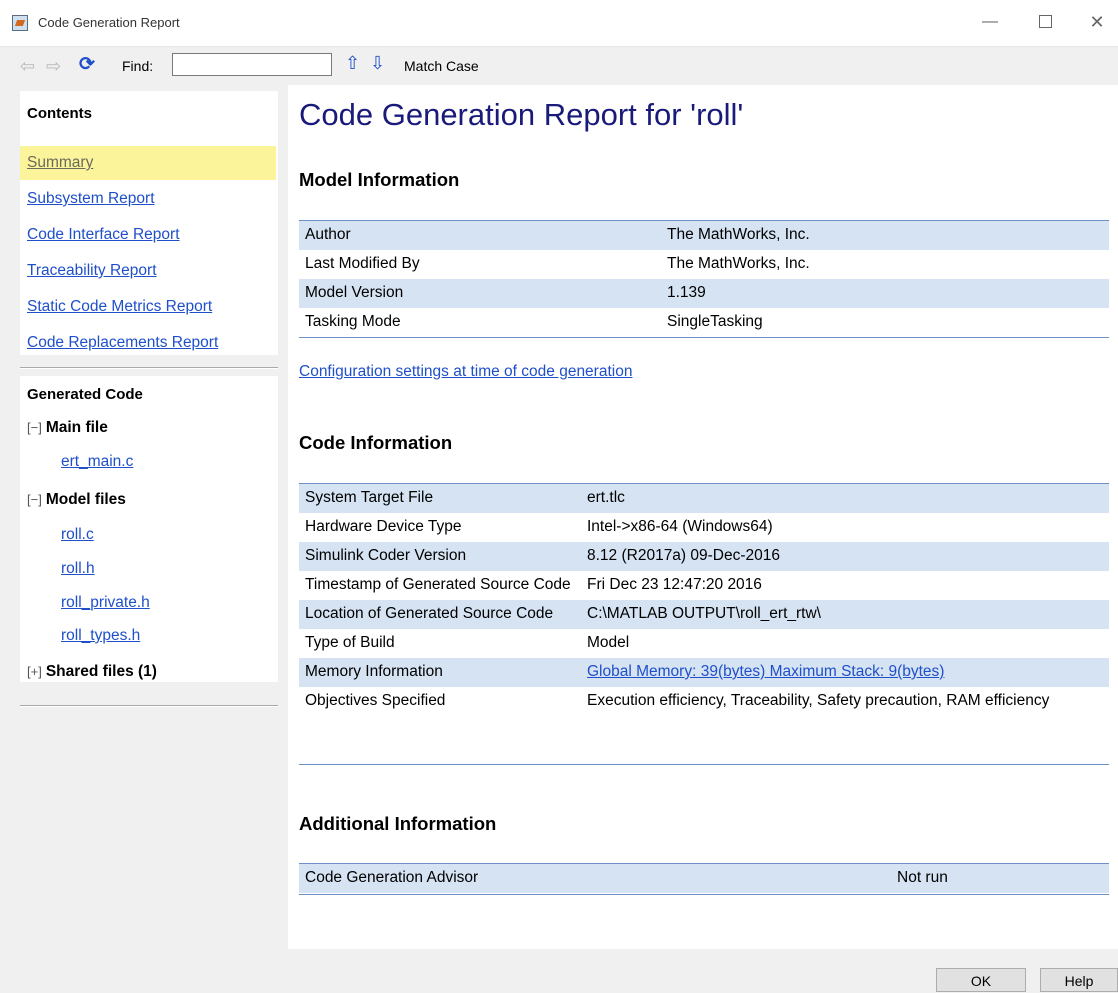 This screenshot has height=993, width=1118. Describe the element at coordinates (138, 66) in the screenshot. I see `find-label: Find:` at that location.